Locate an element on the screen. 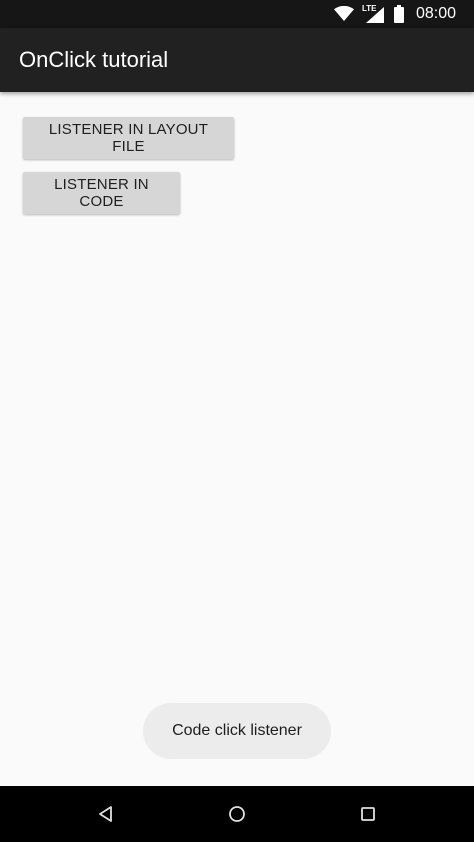 The width and height of the screenshot is (474, 842). lte-signal-icon: LTE is located at coordinates (374, 13).